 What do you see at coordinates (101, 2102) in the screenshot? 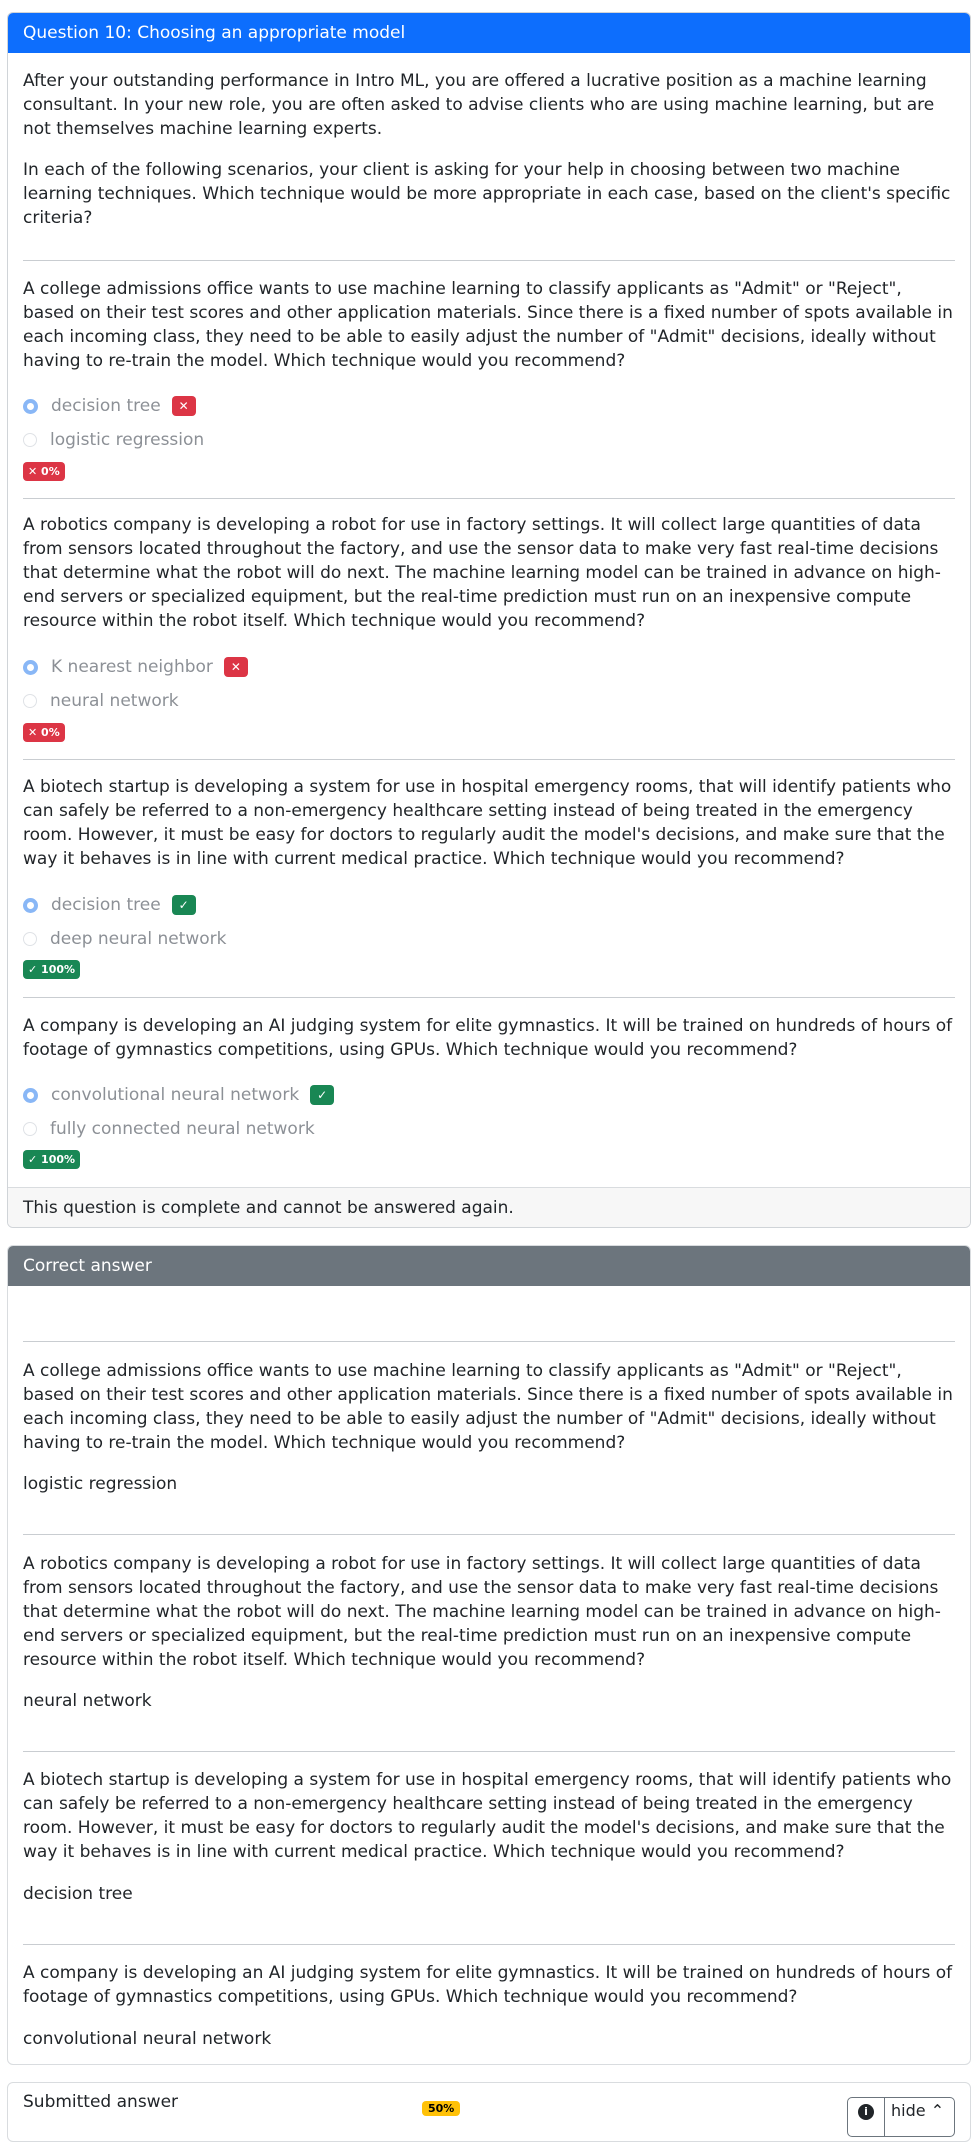
I see `submitted-answer-title: Submitted answer` at bounding box center [101, 2102].